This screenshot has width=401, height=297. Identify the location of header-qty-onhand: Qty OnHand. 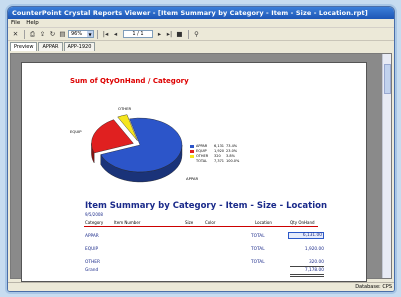
(302, 222).